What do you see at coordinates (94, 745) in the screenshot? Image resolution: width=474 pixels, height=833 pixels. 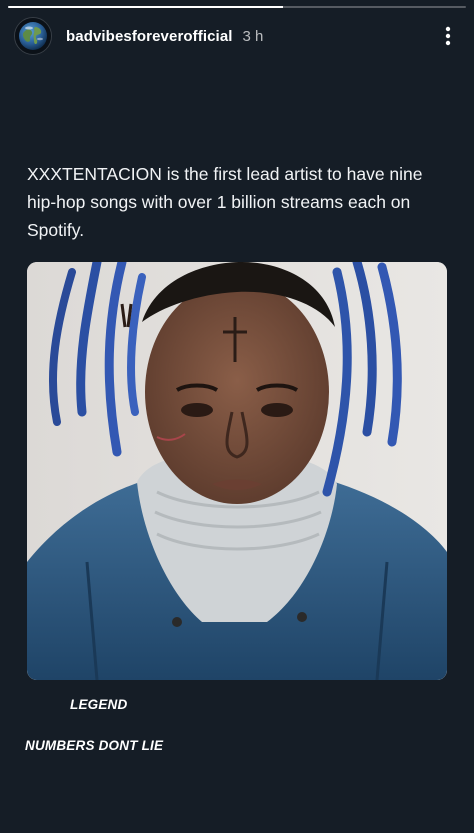 I see `numbers-dont-lie-sticker: NUMBERS DONT LIE` at bounding box center [94, 745].